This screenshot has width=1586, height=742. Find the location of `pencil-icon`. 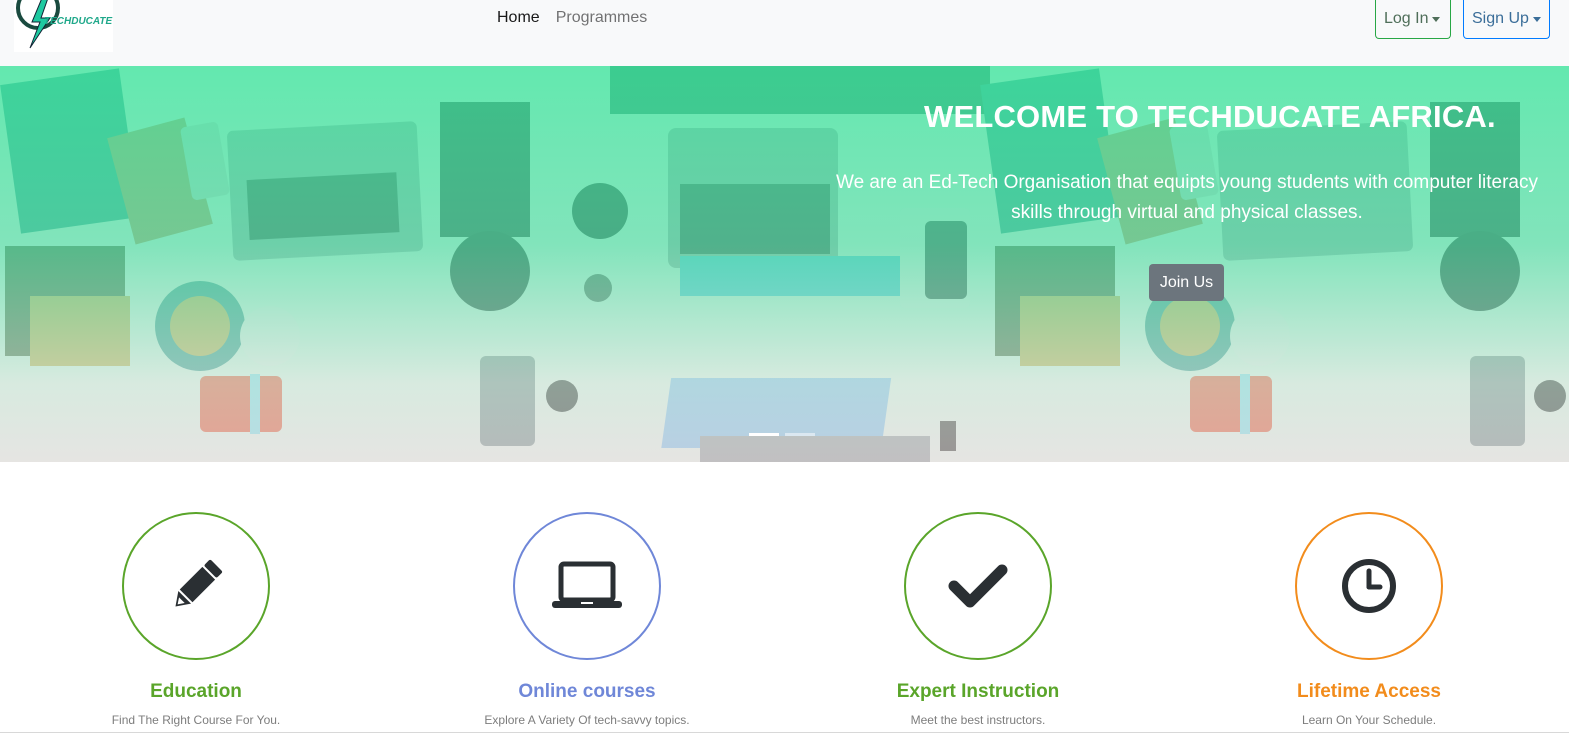

pencil-icon is located at coordinates (199, 583).